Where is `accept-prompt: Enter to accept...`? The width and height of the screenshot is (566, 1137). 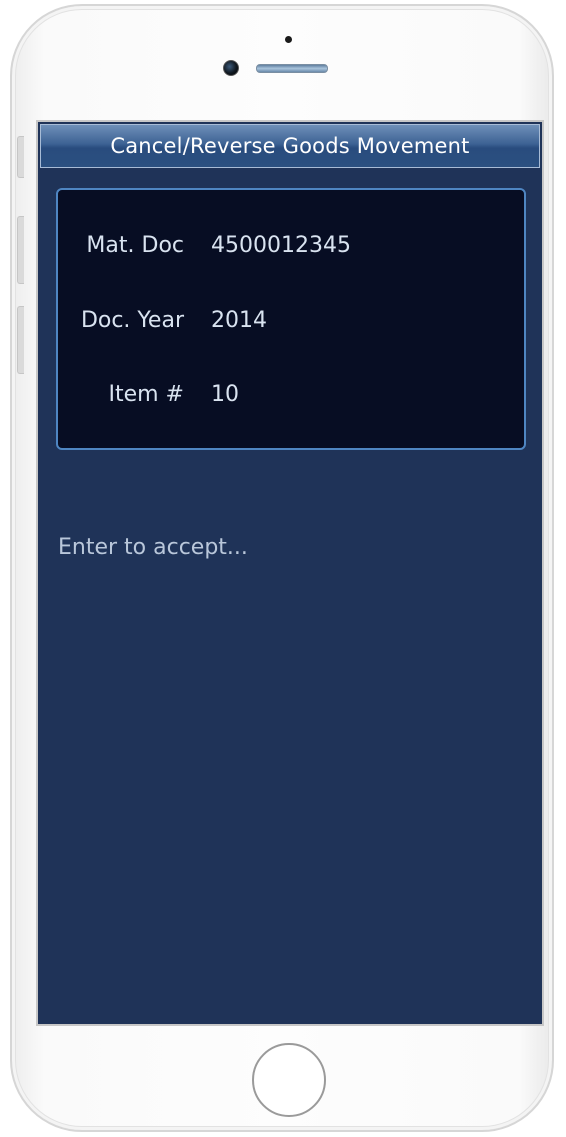 accept-prompt: Enter to accept... is located at coordinates (153, 547).